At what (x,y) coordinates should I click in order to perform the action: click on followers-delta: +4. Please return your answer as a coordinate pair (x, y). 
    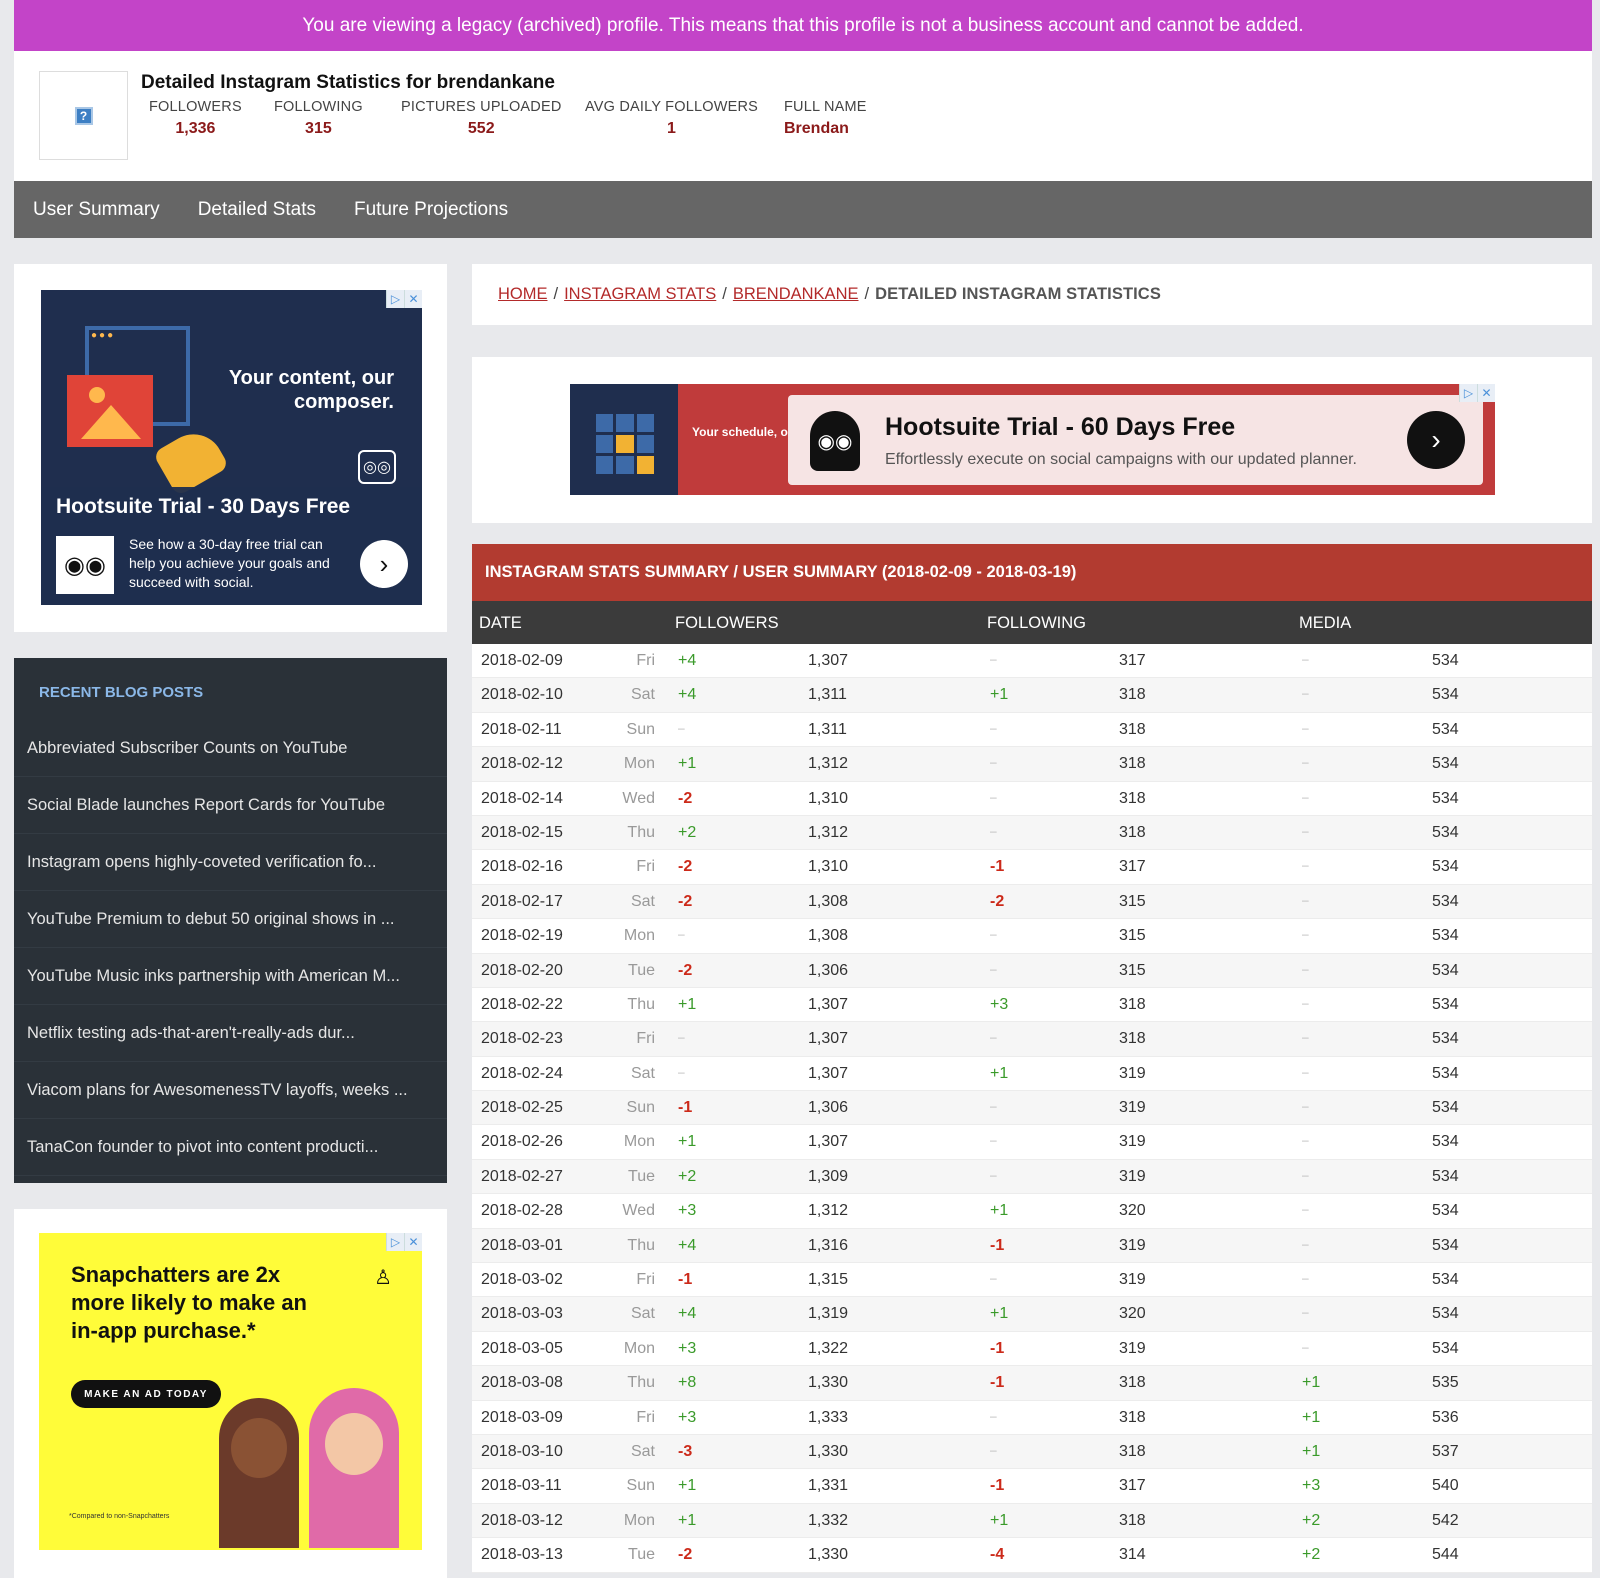
    Looking at the image, I should click on (687, 660).